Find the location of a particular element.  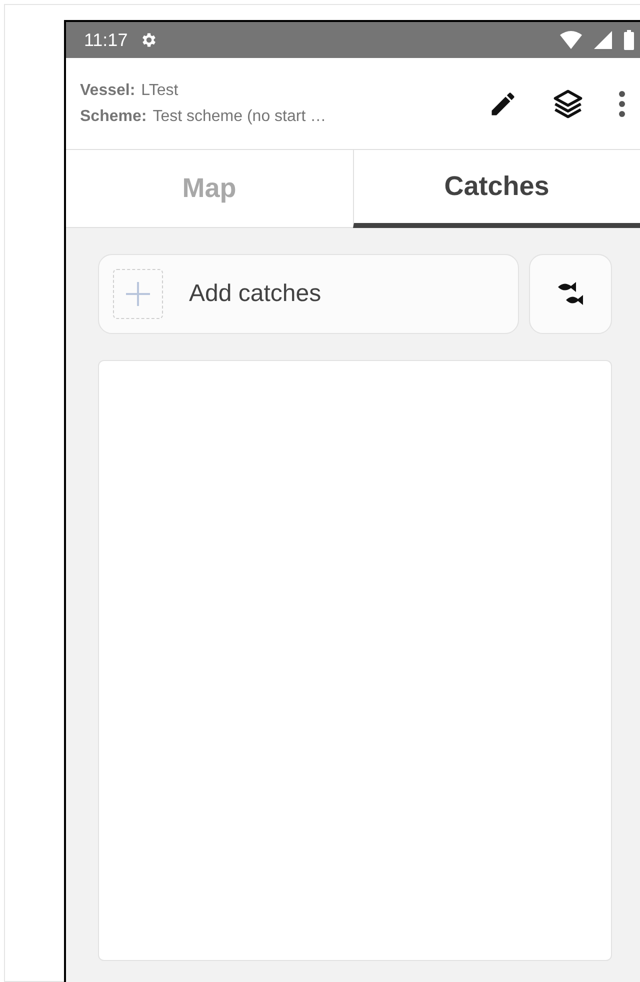

fish-icon is located at coordinates (571, 294).